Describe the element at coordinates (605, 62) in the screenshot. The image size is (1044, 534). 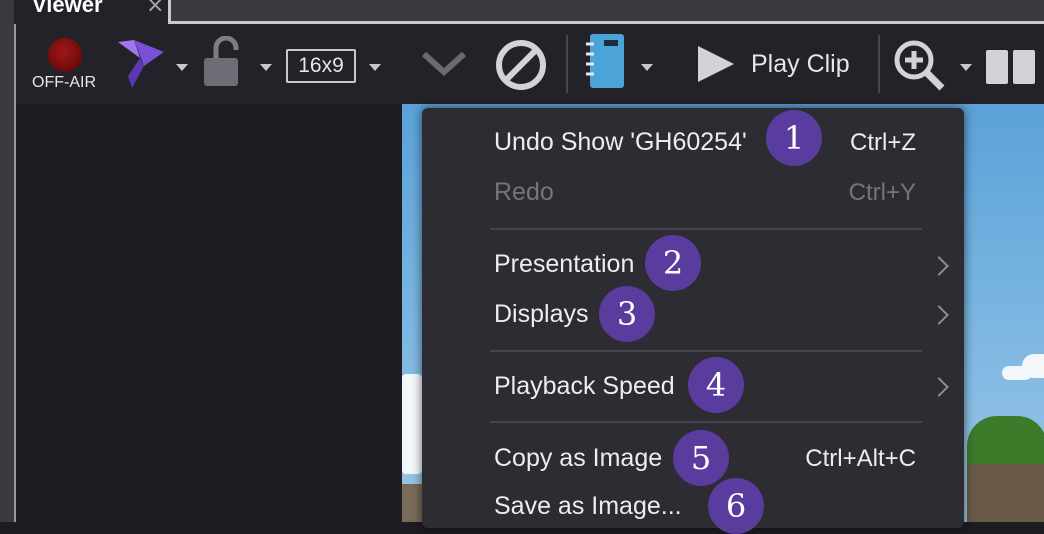
I see `notebook-icon` at that location.